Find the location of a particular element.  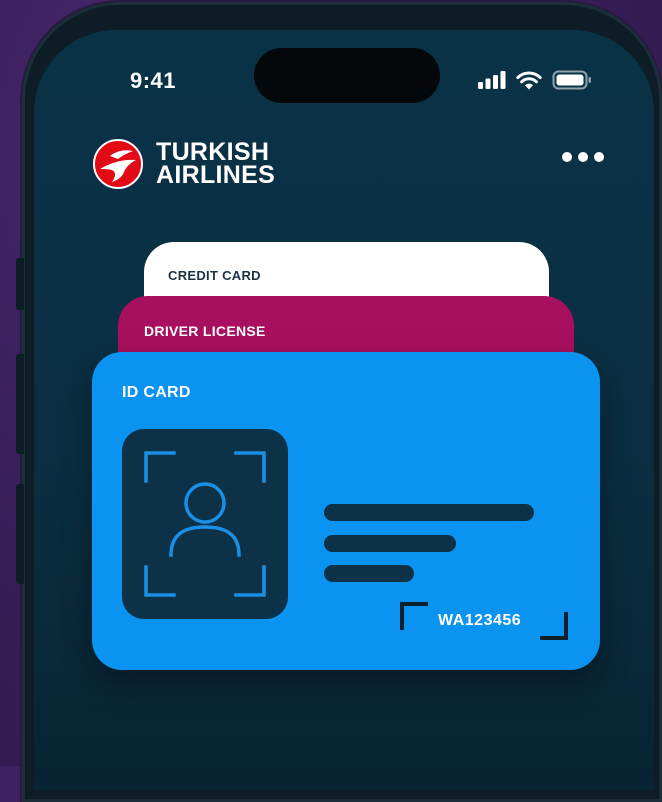

id-card-label: ID CARD is located at coordinates (156, 392).